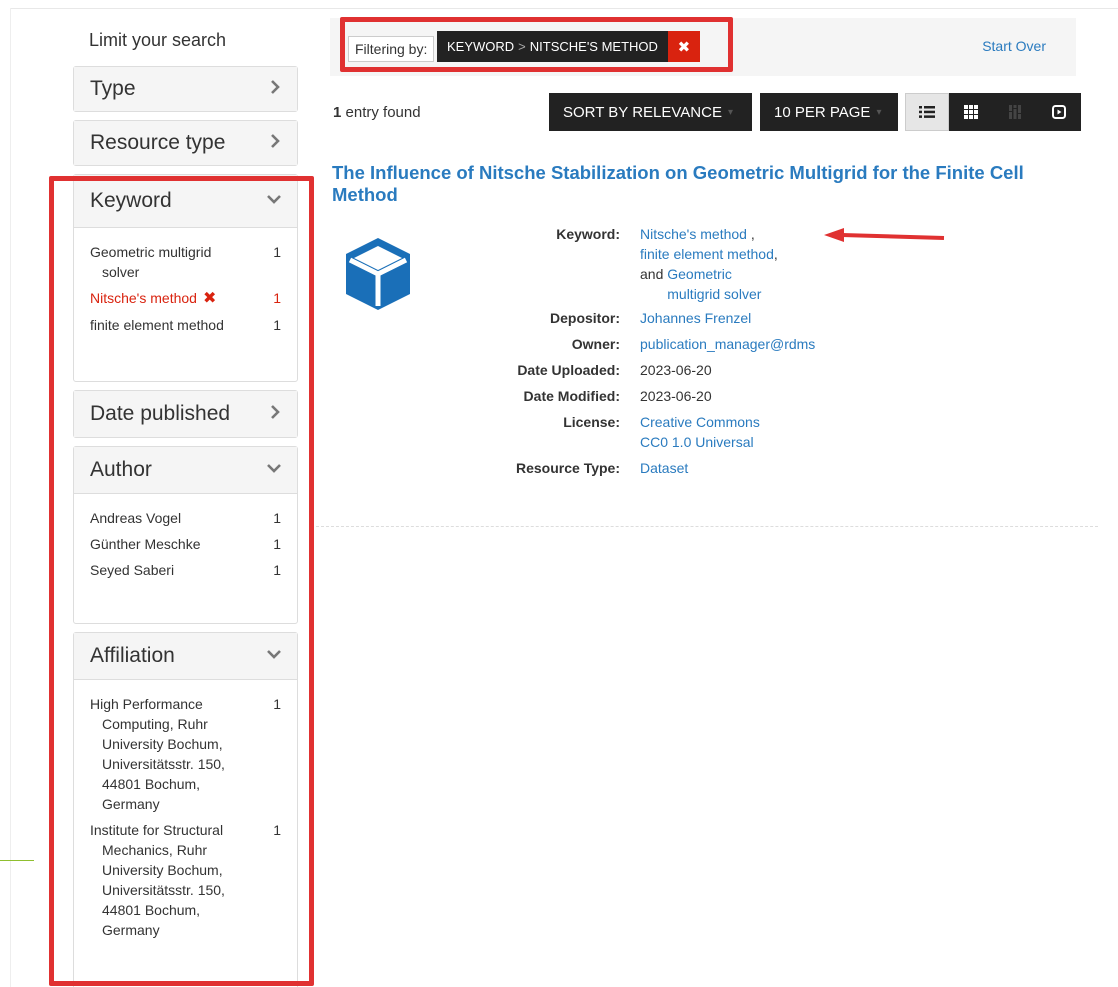 This screenshot has height=987, width=1118. Describe the element at coordinates (209, 298) in the screenshot. I see `remove-filter-icon: ✖` at that location.